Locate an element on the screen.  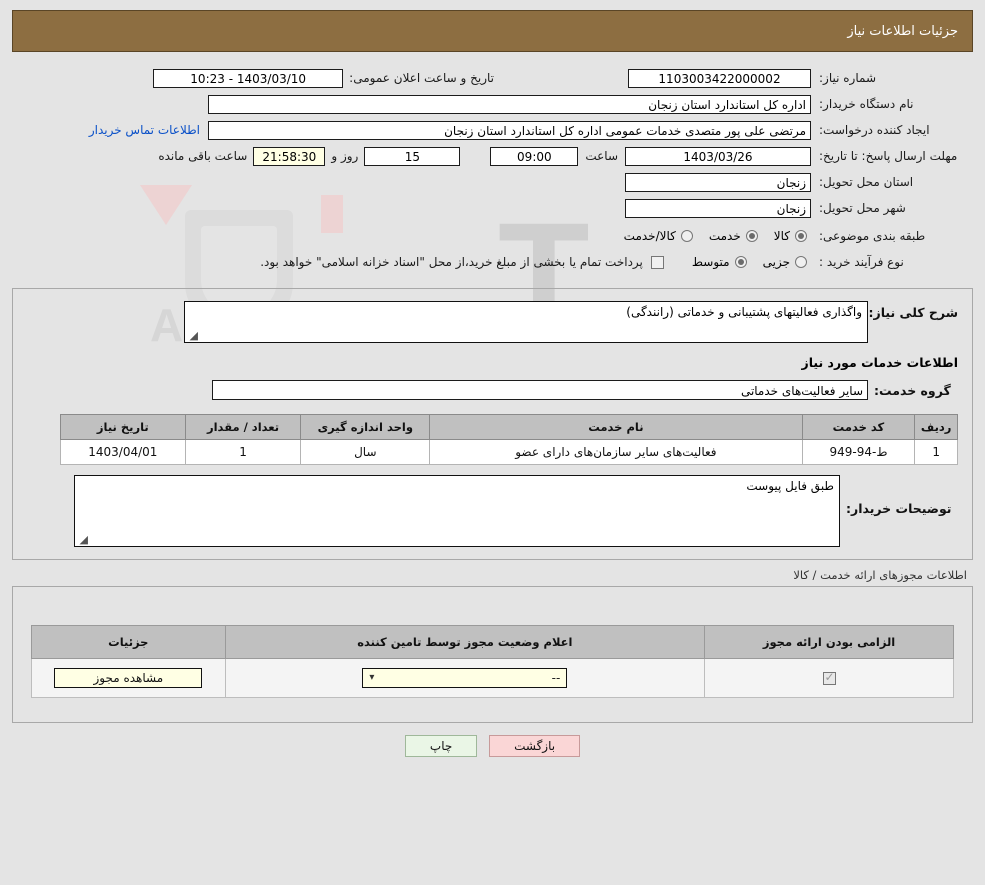
th-row-index: ردیف is located at coordinates (936, 427).